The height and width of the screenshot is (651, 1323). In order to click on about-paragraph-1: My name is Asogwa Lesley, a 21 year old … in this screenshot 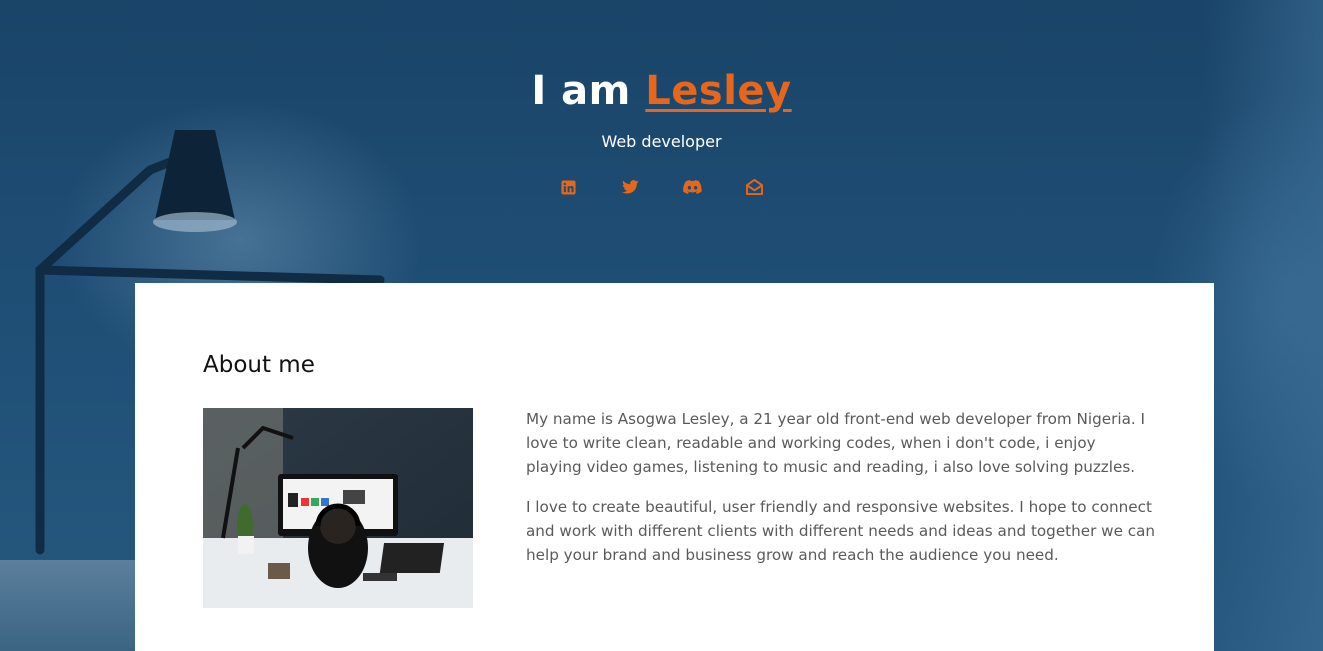, I will do `click(836, 443)`.